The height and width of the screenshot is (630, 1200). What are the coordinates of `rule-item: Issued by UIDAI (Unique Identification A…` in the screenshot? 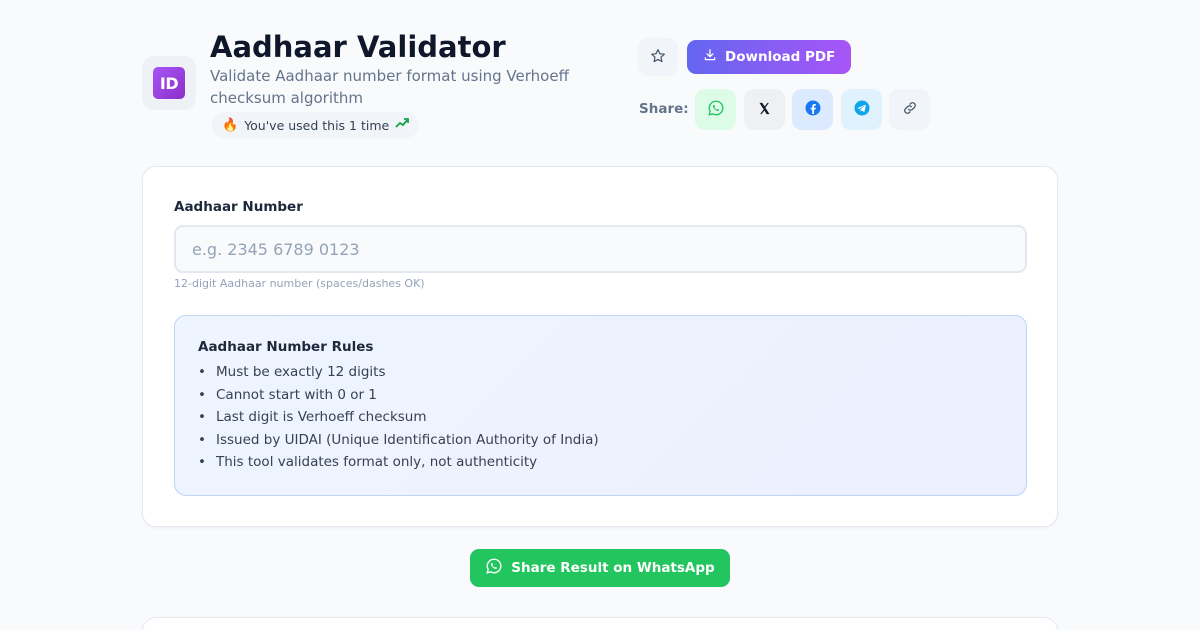 It's located at (600, 440).